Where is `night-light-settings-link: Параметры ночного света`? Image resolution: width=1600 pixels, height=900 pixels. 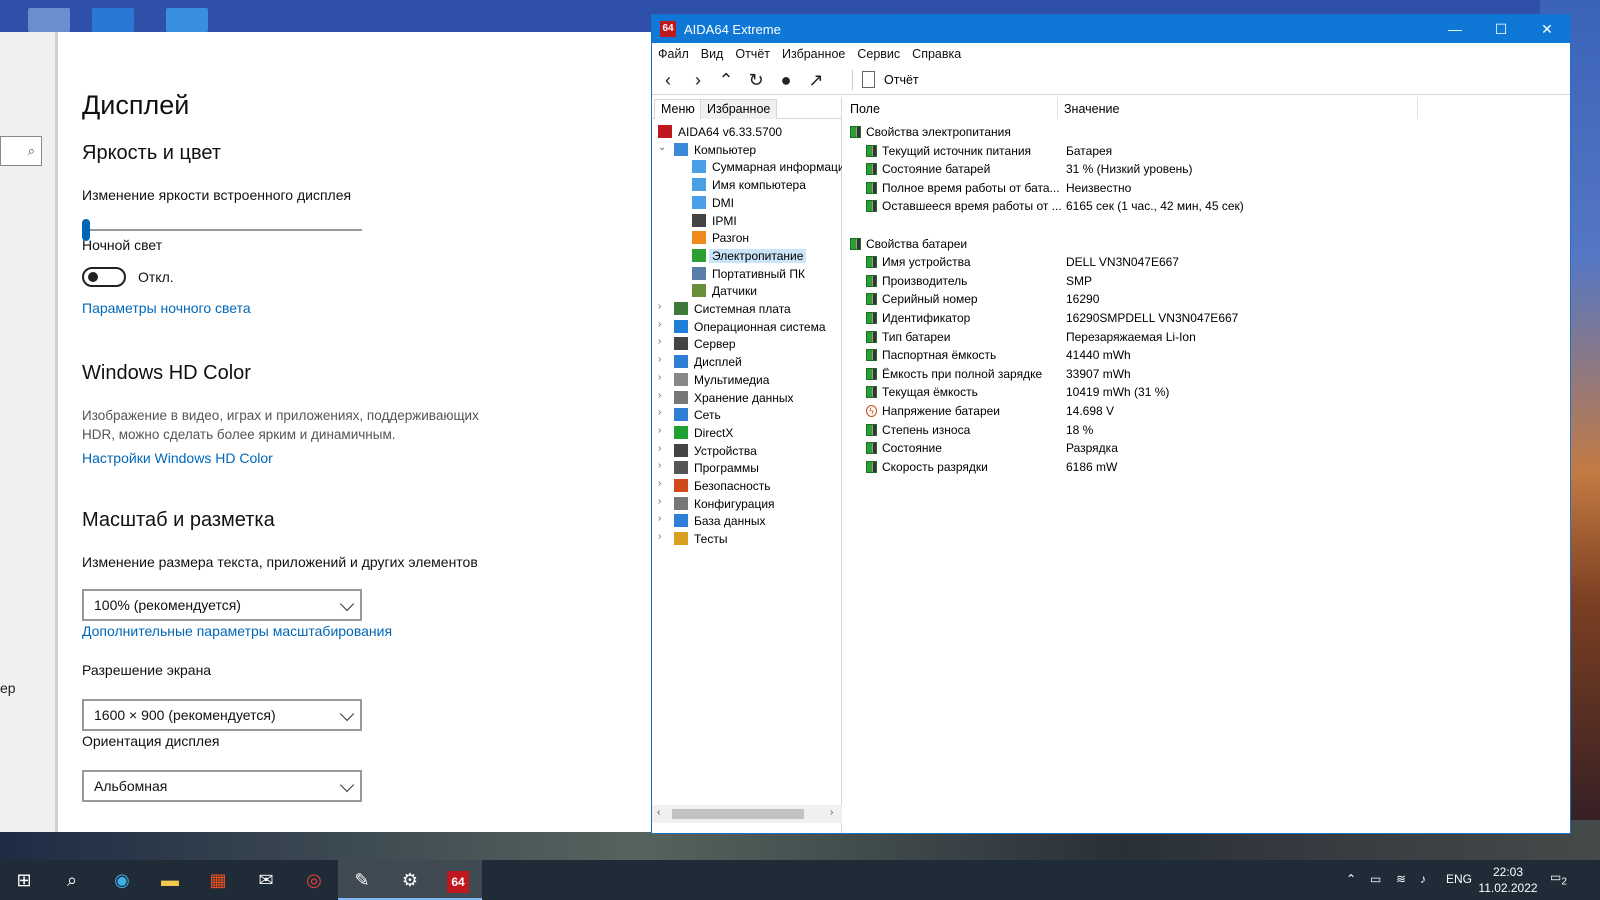 night-light-settings-link: Параметры ночного света is located at coordinates (166, 308).